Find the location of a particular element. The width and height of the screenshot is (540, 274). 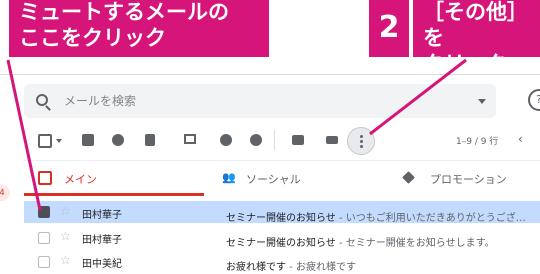

add-to-tasks-icon is located at coordinates (256, 140).